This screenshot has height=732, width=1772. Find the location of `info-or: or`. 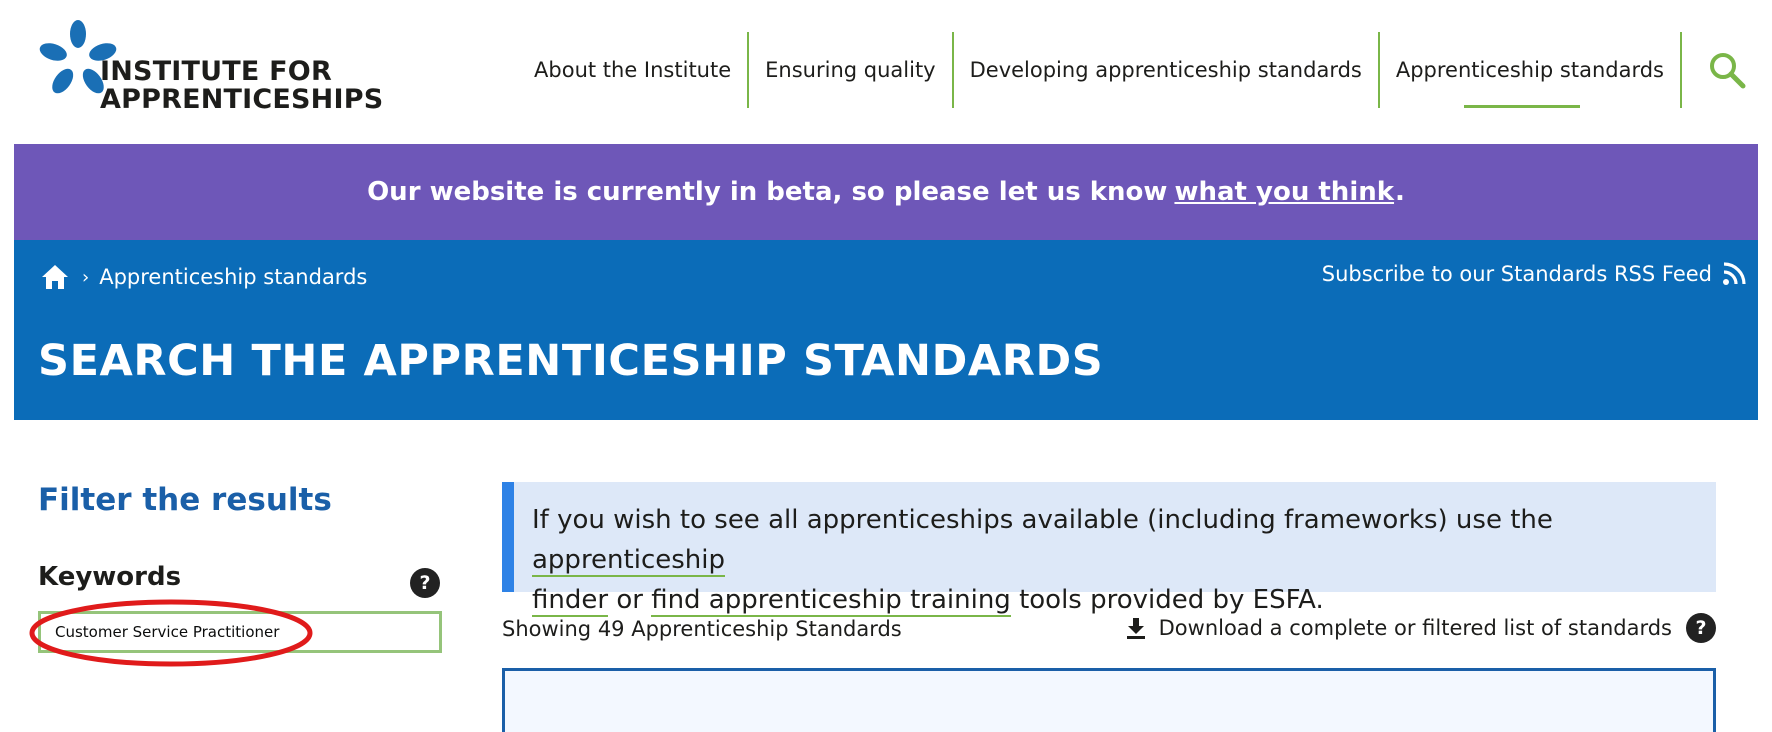

info-or: or is located at coordinates (629, 600).